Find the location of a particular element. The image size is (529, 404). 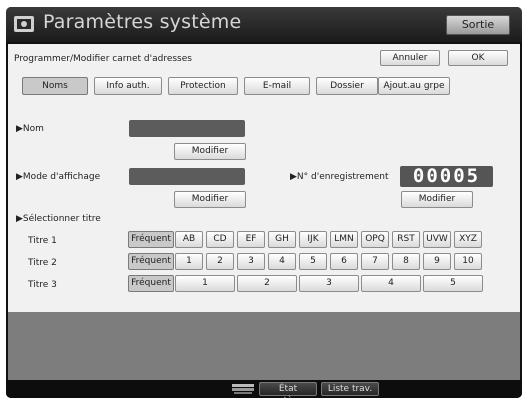

registration-number: 00005 is located at coordinates (446, 176).